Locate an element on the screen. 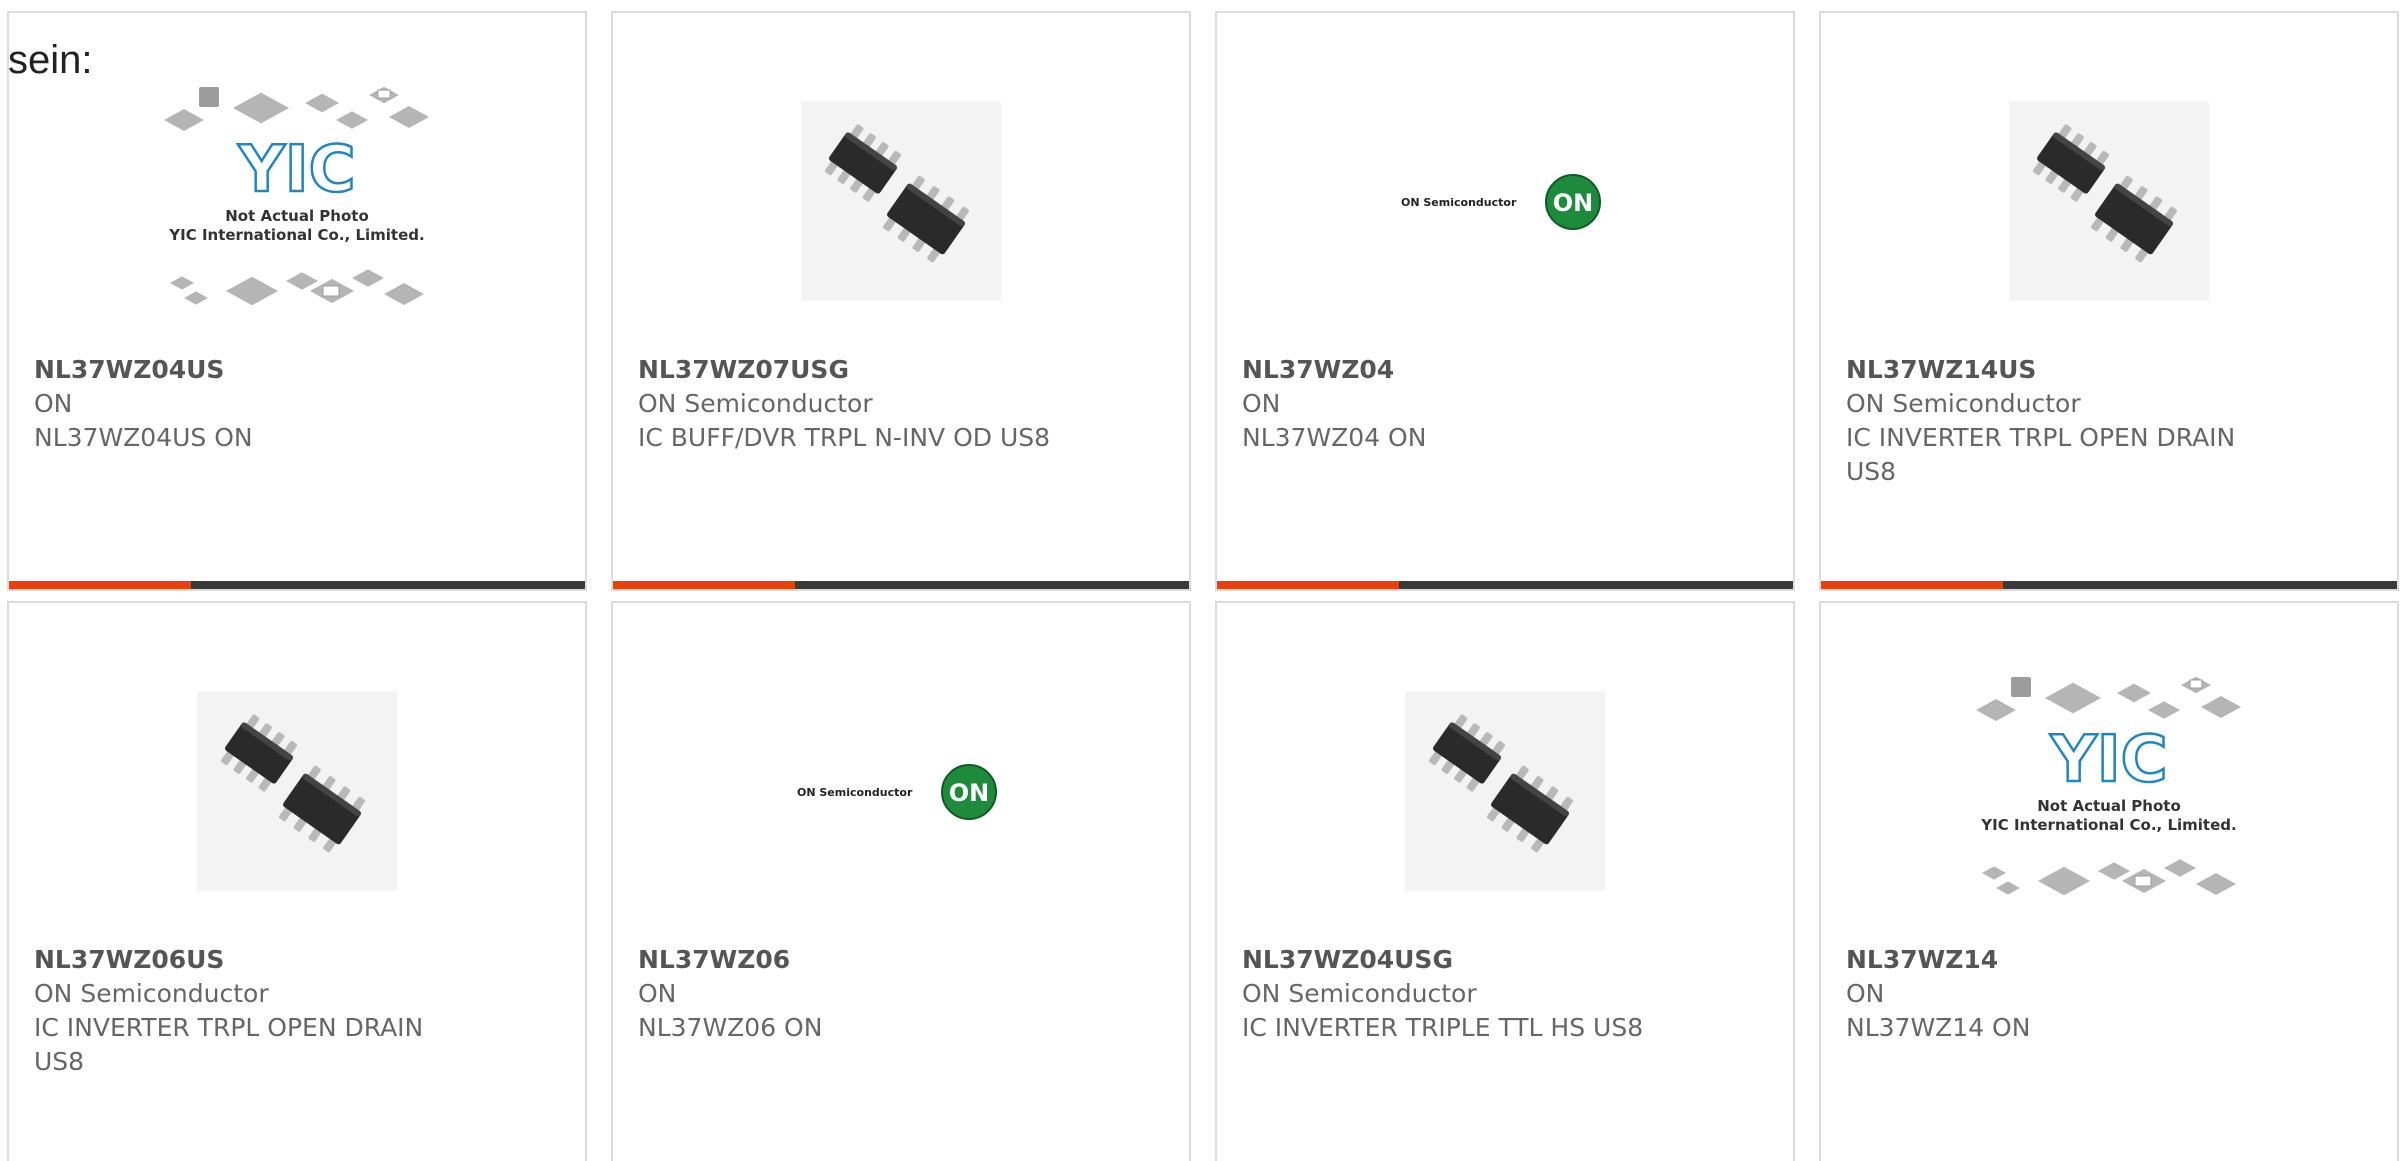 This screenshot has height=1161, width=2400. part-number: NL37WZ04US is located at coordinates (244, 370).